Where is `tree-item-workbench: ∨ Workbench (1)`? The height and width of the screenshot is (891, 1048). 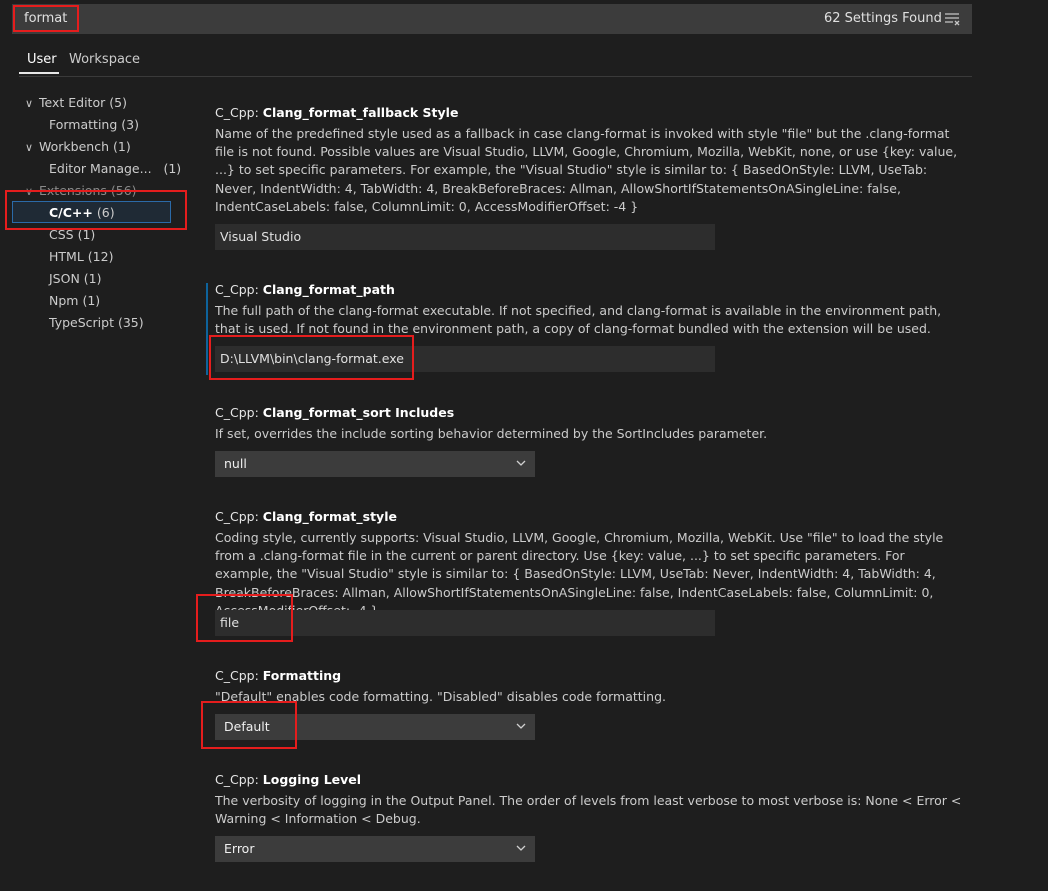 tree-item-workbench: ∨ Workbench (1) is located at coordinates (78, 146).